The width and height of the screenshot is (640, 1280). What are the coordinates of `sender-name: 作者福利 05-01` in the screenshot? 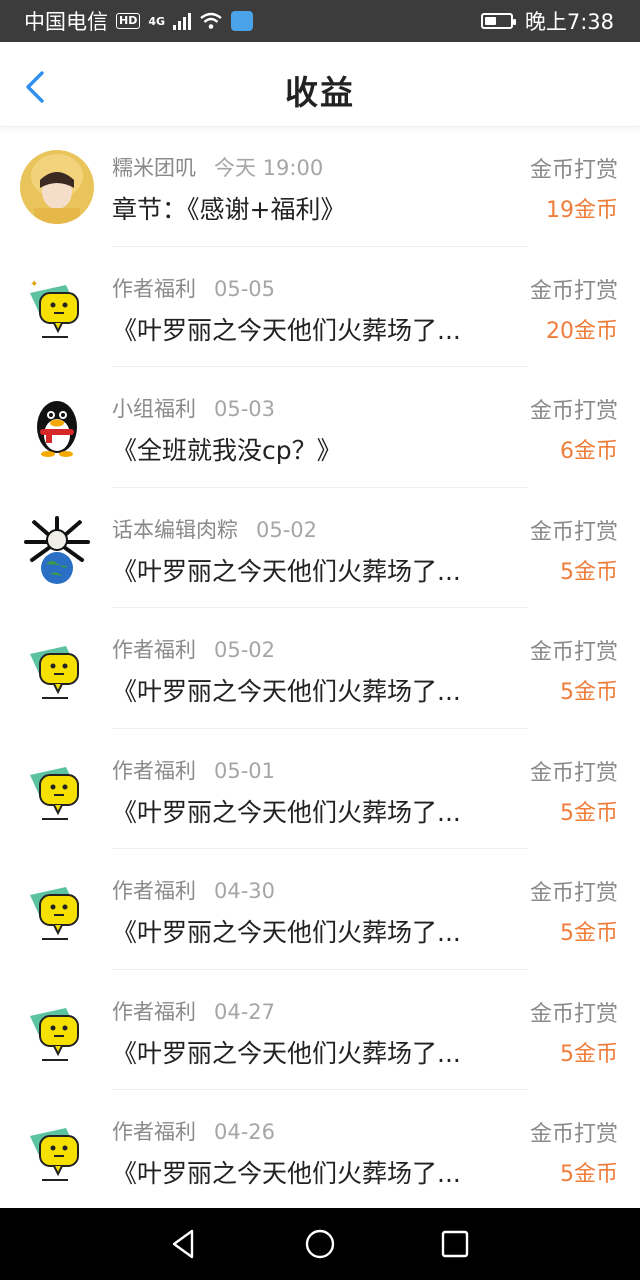 It's located at (194, 770).